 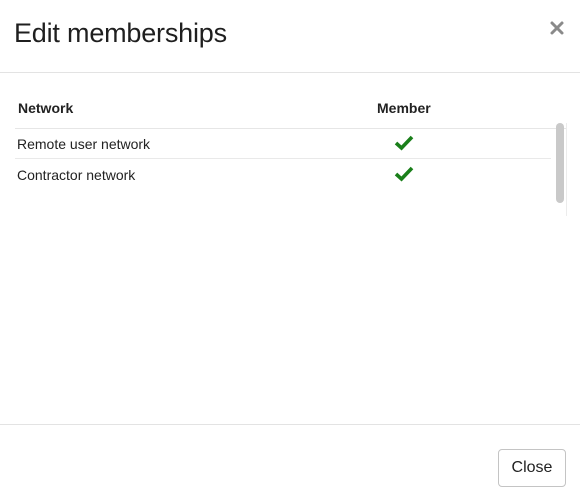 What do you see at coordinates (283, 174) in the screenshot?
I see `table-row: Contractor network` at bounding box center [283, 174].